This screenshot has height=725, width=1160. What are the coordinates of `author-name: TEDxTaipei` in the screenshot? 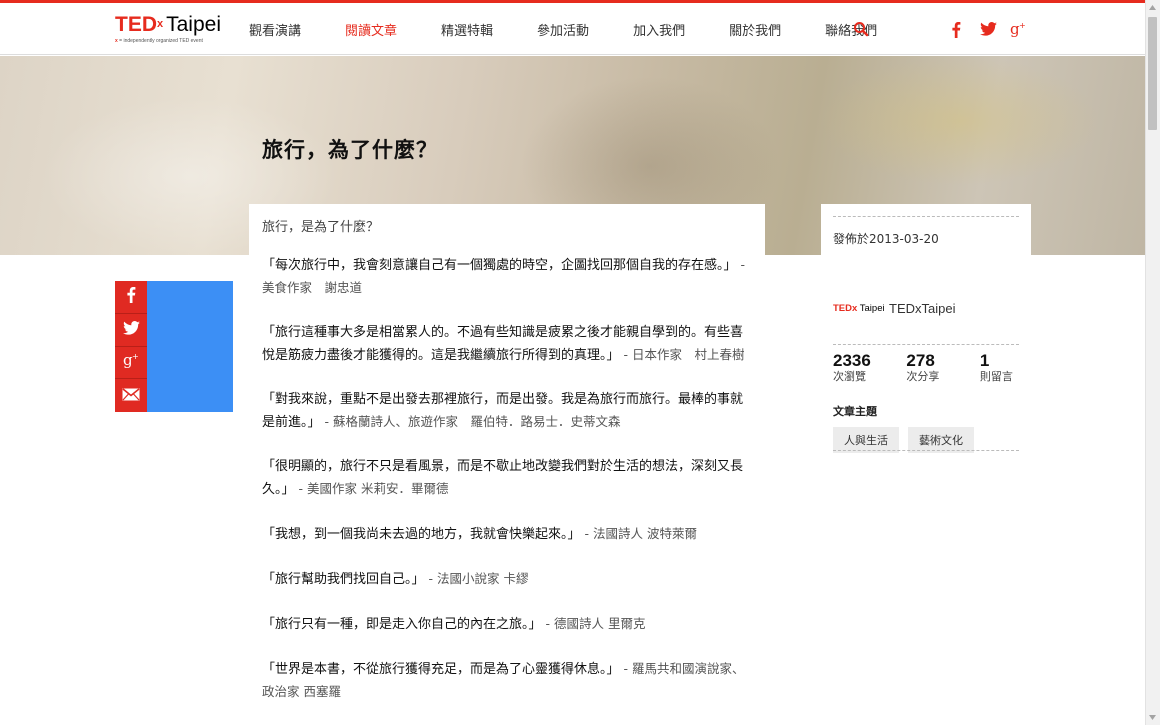 It's located at (922, 308).